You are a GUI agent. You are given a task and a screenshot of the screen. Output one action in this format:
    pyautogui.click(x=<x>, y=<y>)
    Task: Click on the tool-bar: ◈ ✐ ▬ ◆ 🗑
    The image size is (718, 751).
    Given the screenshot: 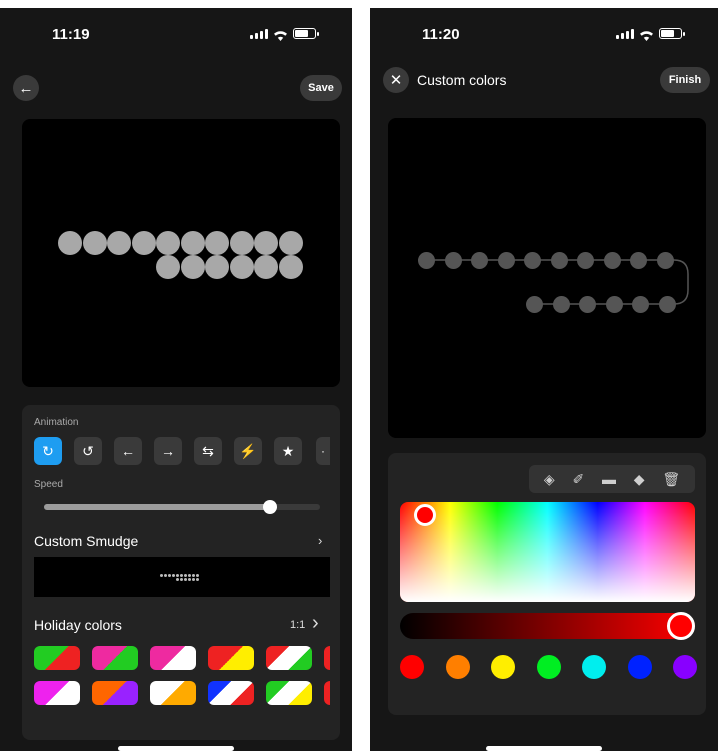 What is the action you would take?
    pyautogui.click(x=612, y=479)
    